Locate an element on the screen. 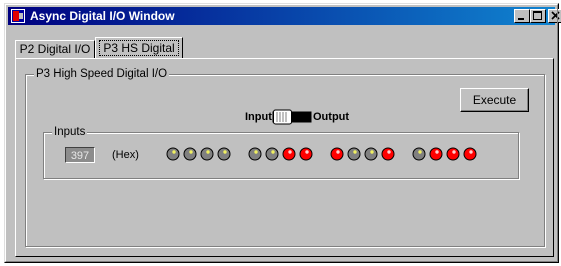  input-output-toggle-switch is located at coordinates (292, 117).